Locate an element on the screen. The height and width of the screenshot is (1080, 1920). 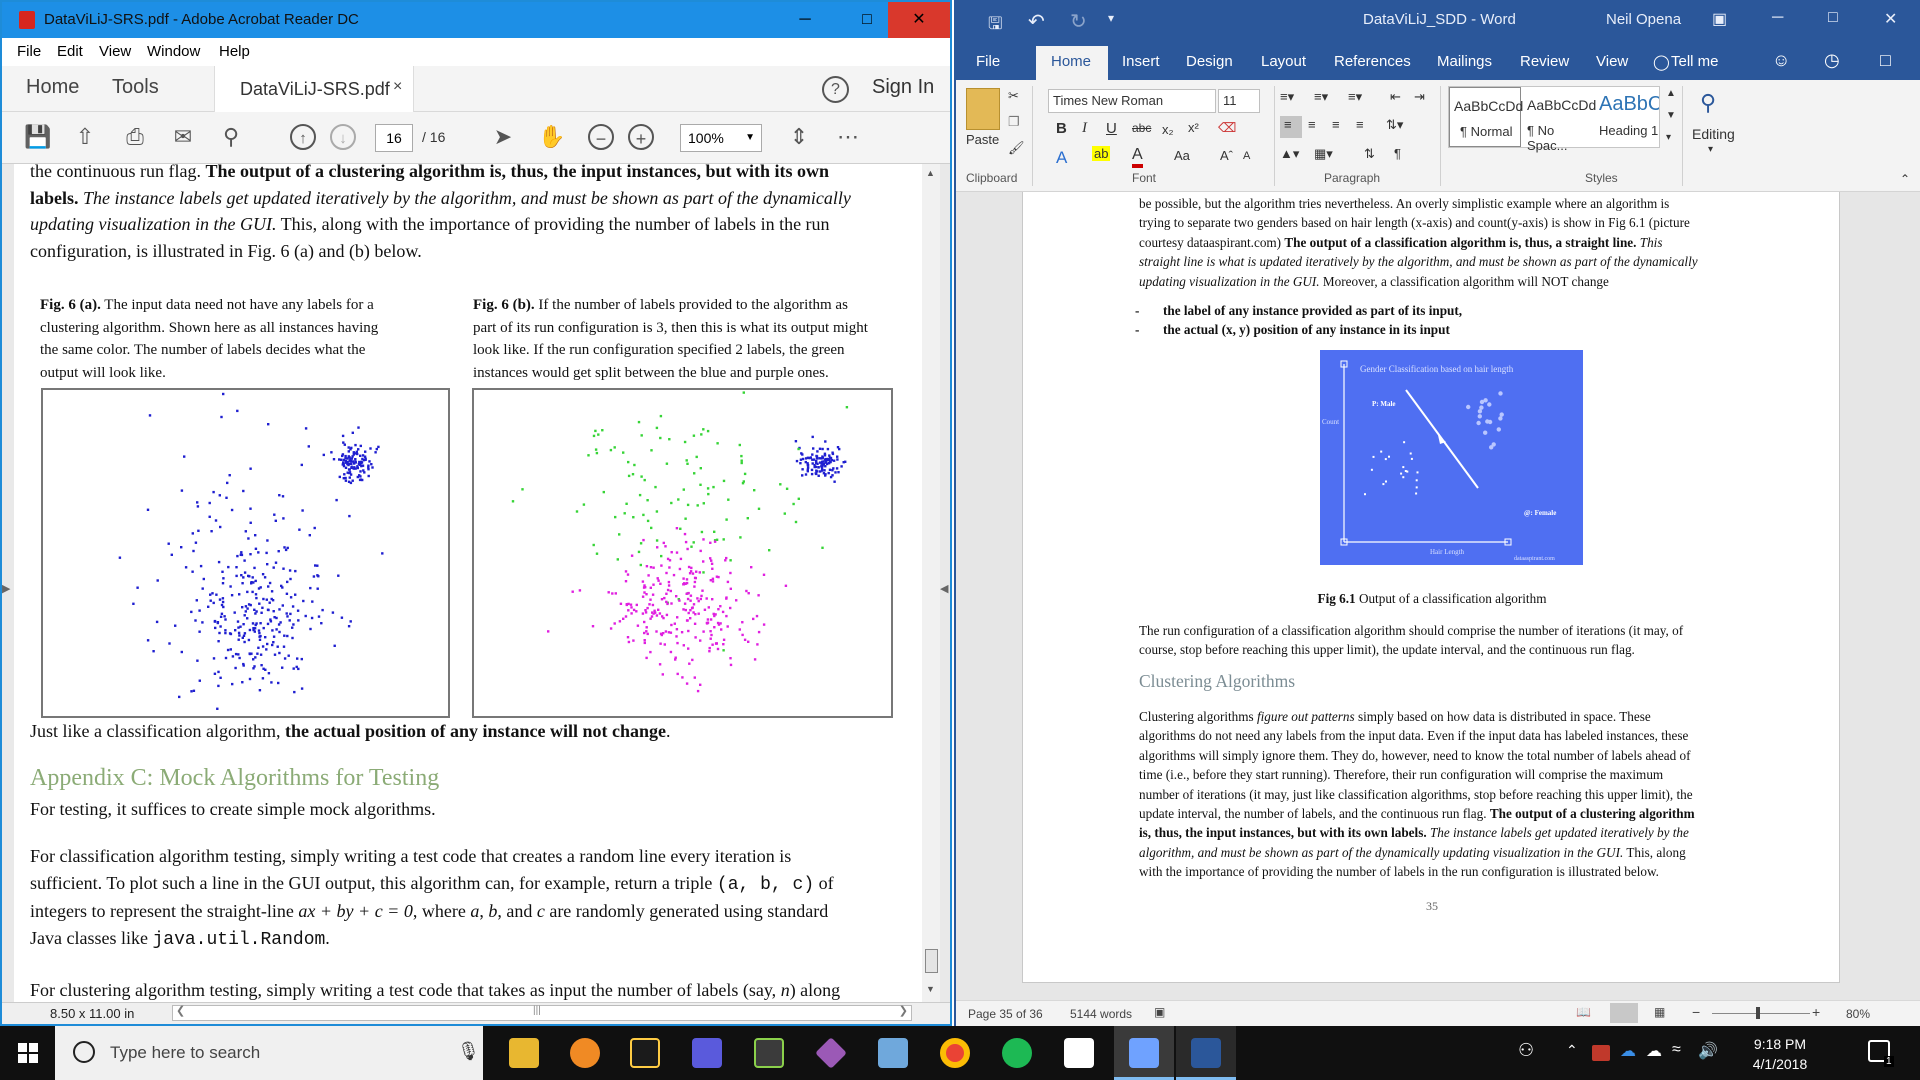
autosave-save-icon: 🖫 is located at coordinates (995, 25).